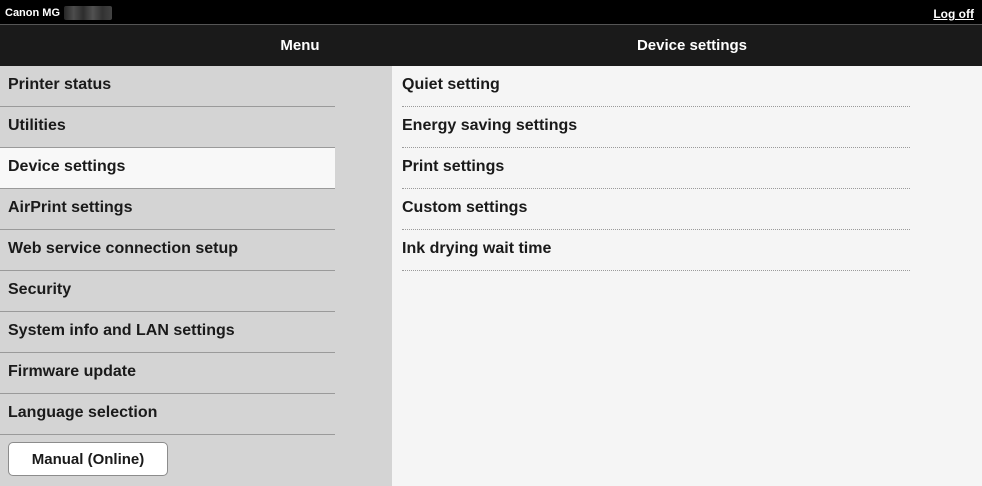 The height and width of the screenshot is (486, 982). Describe the element at coordinates (656, 127) in the screenshot. I see `setting-energy-saving: Energy saving settings` at that location.